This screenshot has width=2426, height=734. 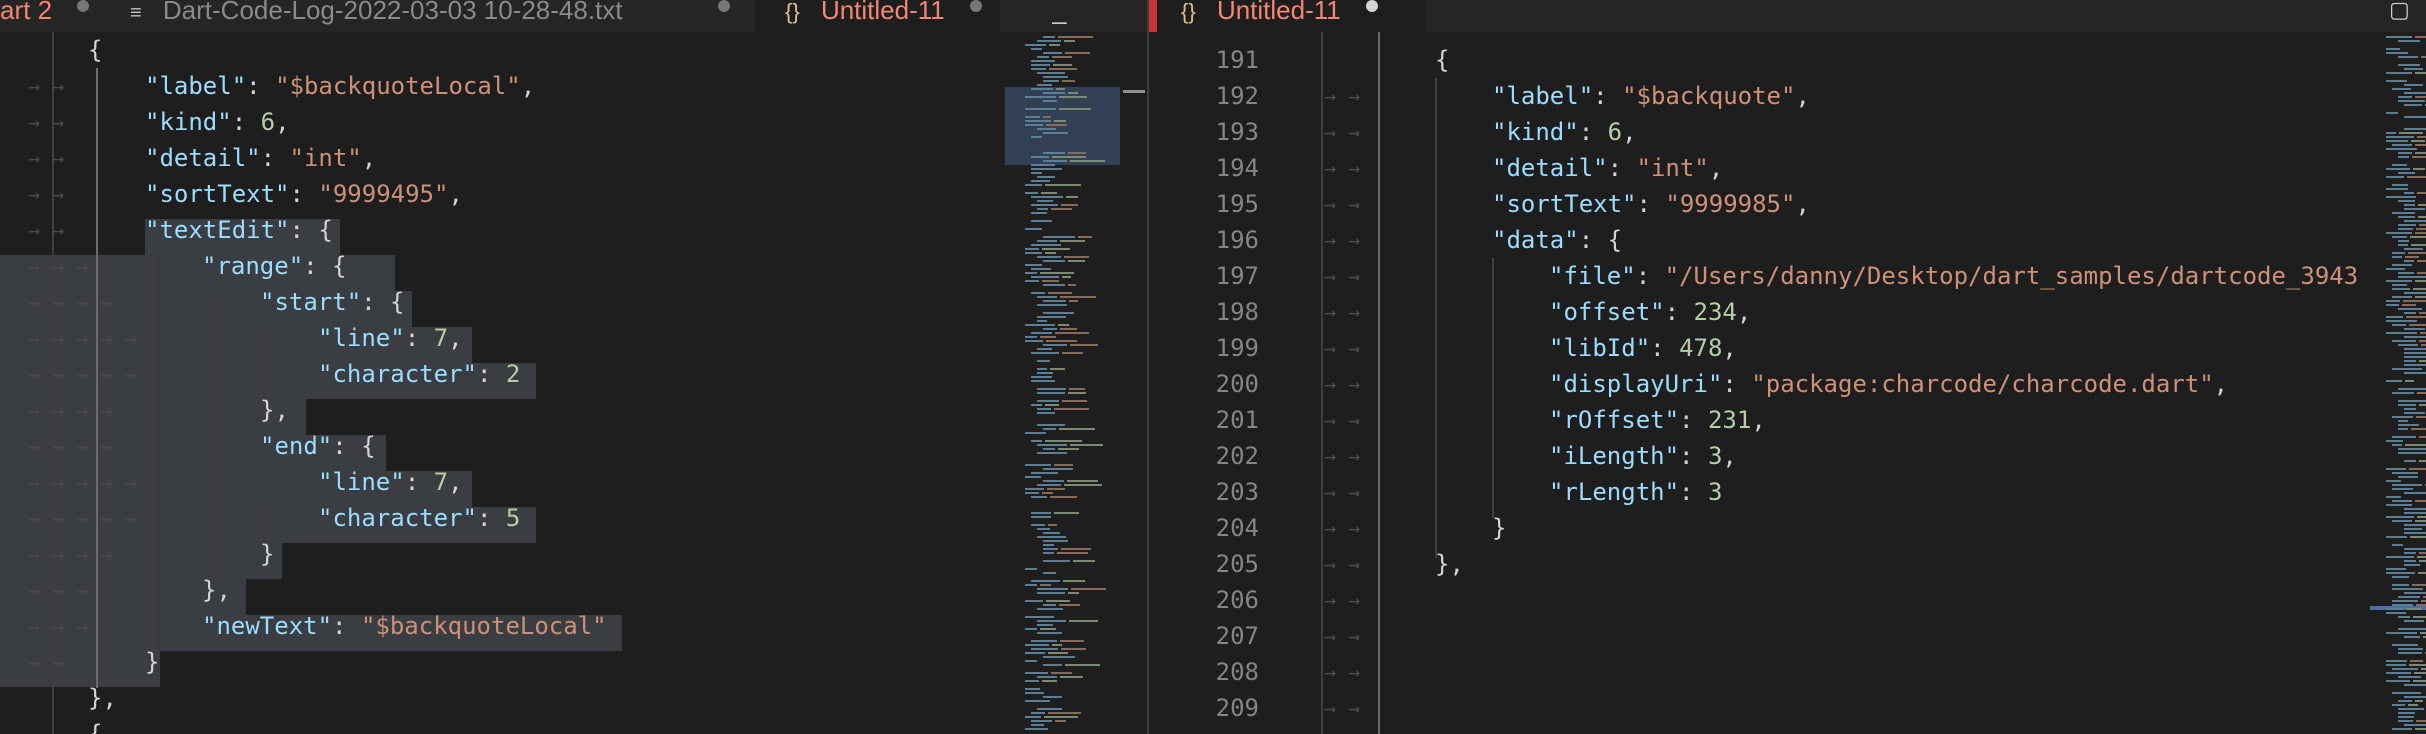 What do you see at coordinates (1188, 12) in the screenshot?
I see `json-file-icon: {}` at bounding box center [1188, 12].